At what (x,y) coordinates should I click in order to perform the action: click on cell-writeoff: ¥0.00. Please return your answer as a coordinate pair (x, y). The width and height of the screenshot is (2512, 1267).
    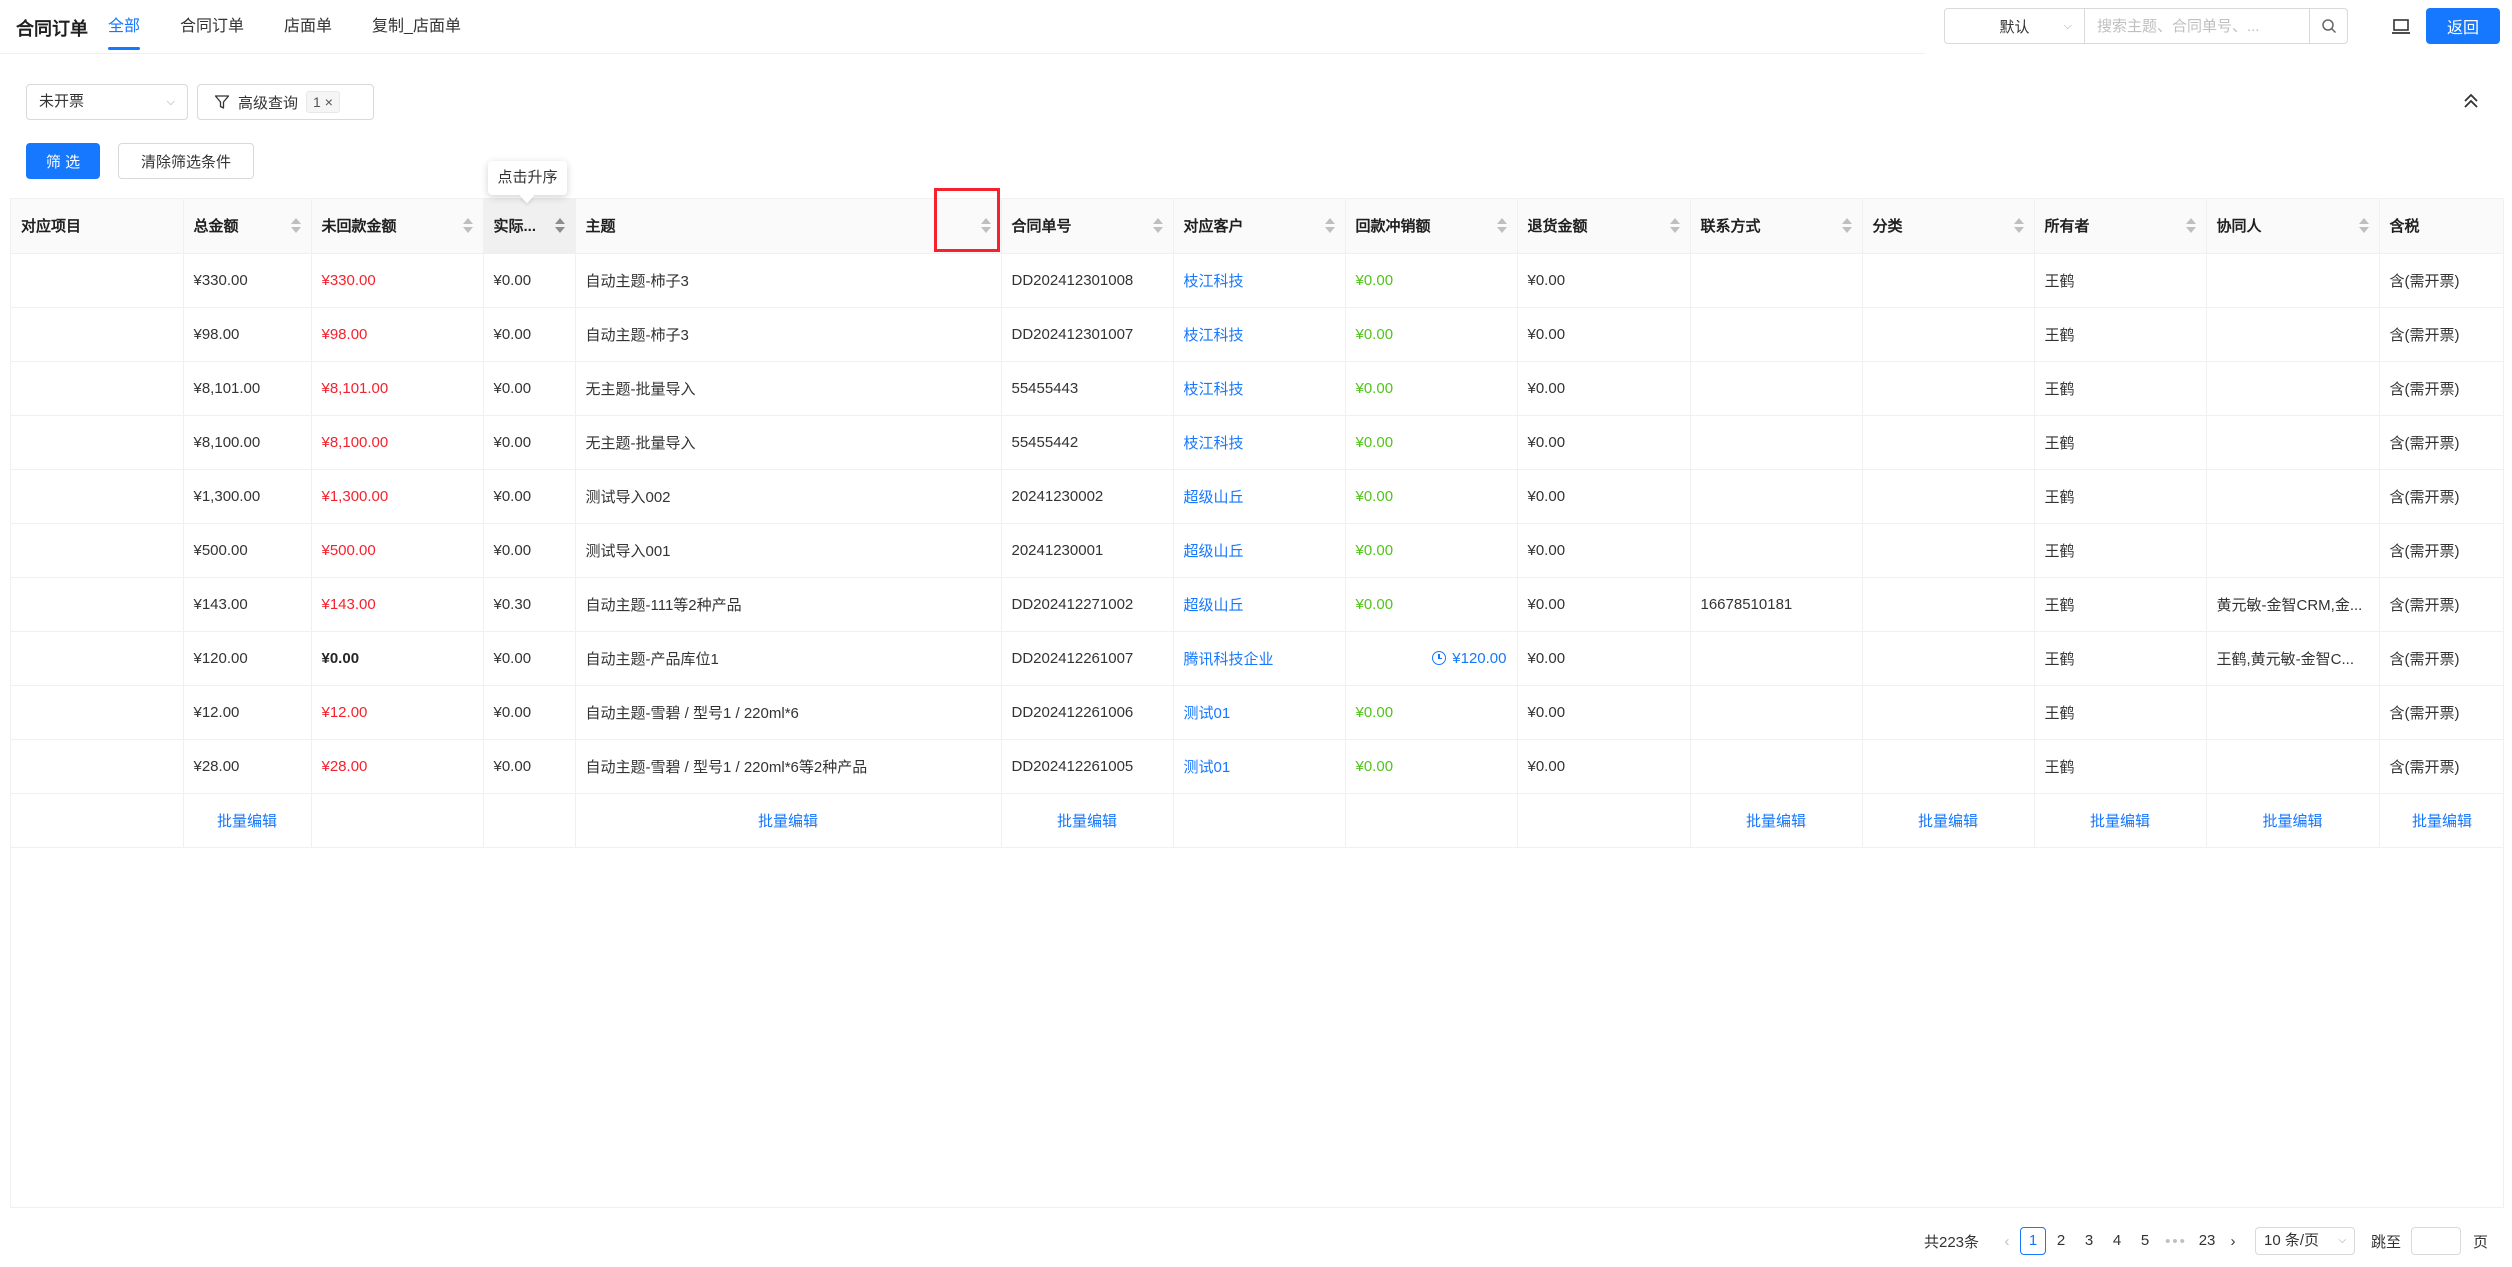
    Looking at the image, I should click on (1431, 712).